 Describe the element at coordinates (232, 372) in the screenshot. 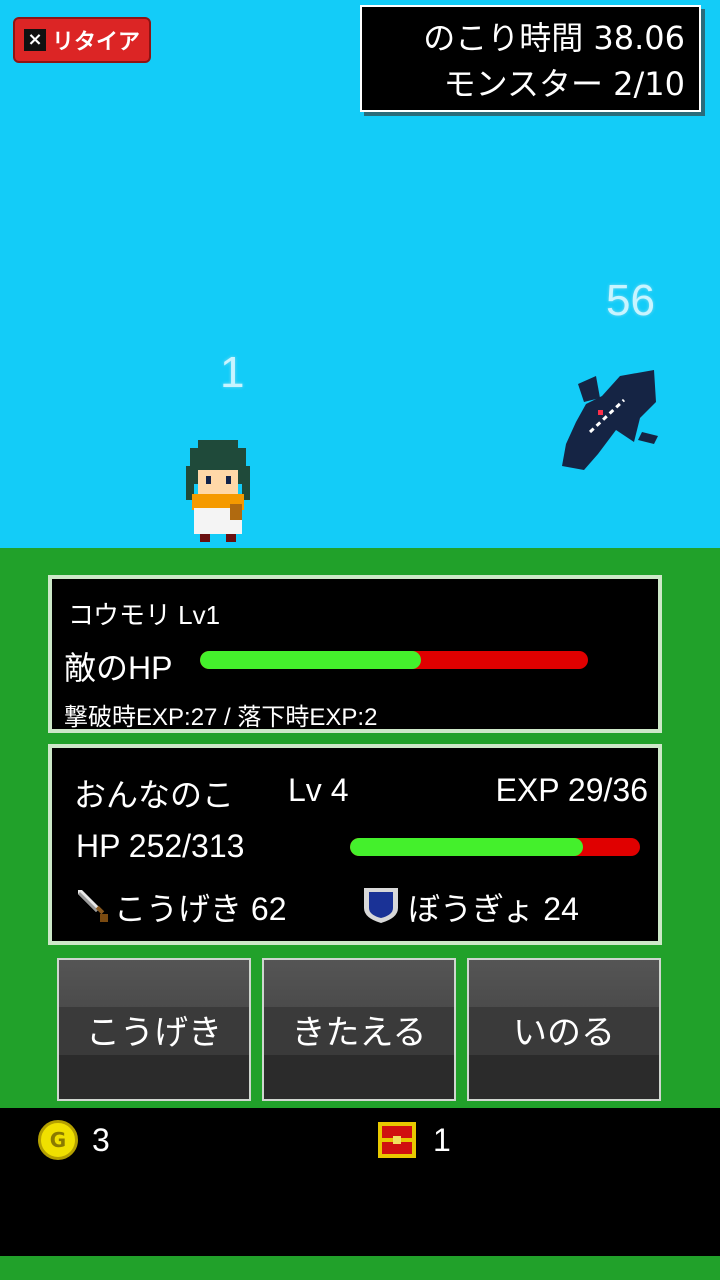

I see `player-damage-number: 1` at that location.